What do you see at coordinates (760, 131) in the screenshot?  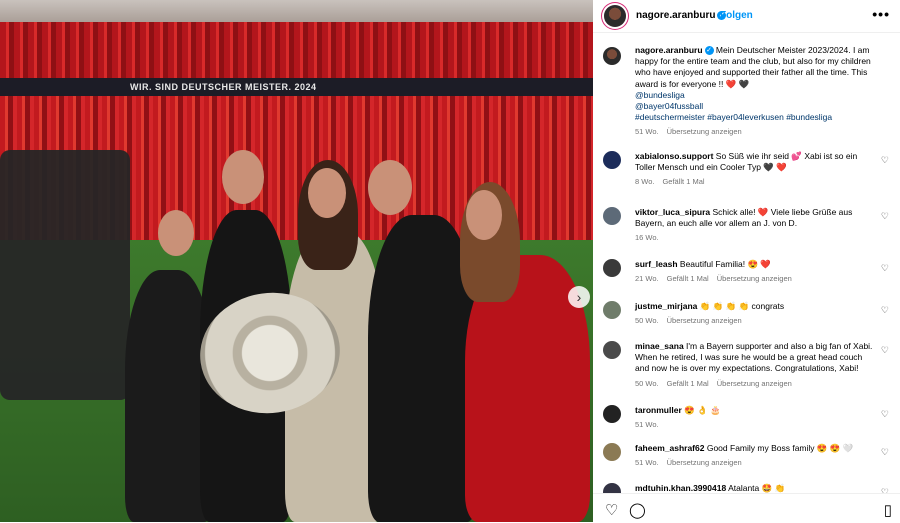 I see `caption-meta: 51 Wo. Übersetzung anzeigen` at bounding box center [760, 131].